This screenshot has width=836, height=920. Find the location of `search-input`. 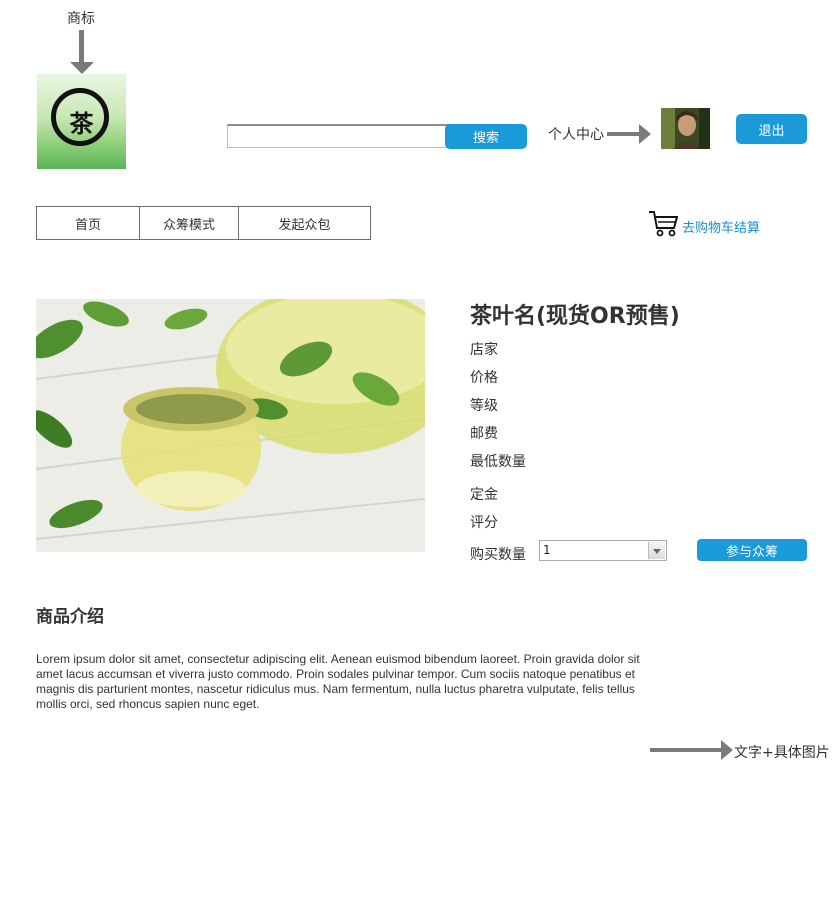

search-input is located at coordinates (339, 136).